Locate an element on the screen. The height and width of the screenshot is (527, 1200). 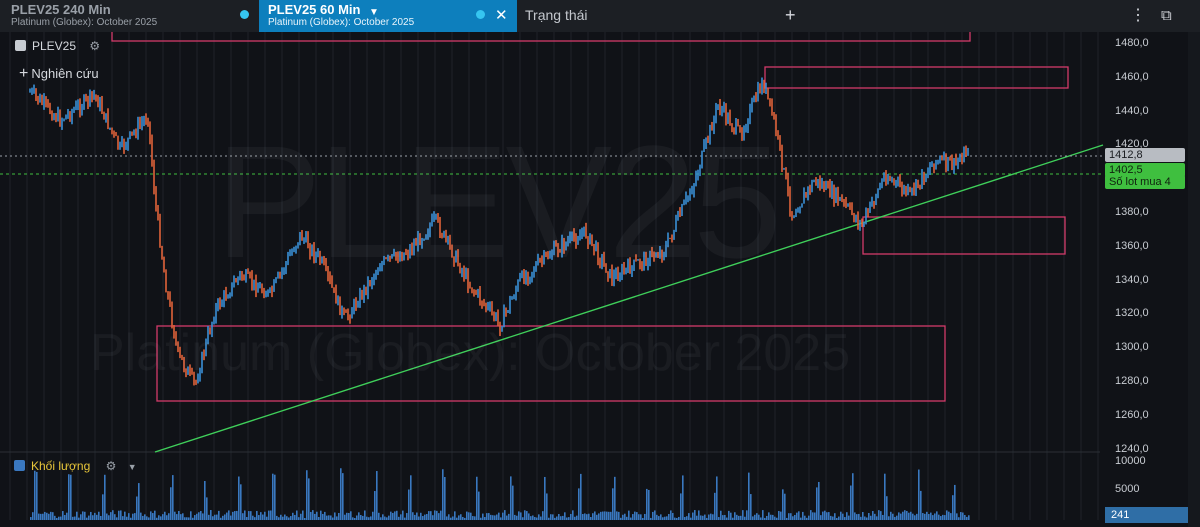
zone-resistance is located at coordinates (916, 77).